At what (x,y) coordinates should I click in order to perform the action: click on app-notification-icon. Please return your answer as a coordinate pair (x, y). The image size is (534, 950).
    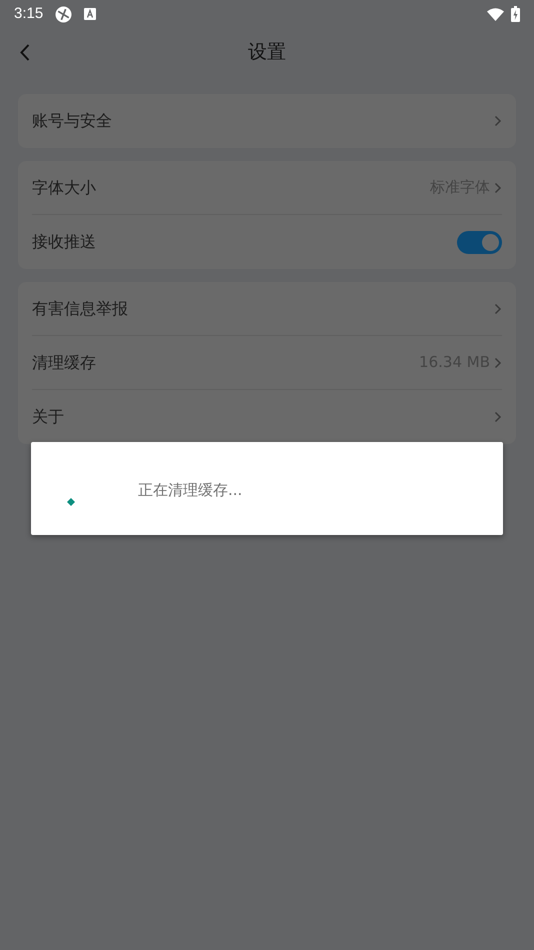
    Looking at the image, I should click on (63, 14).